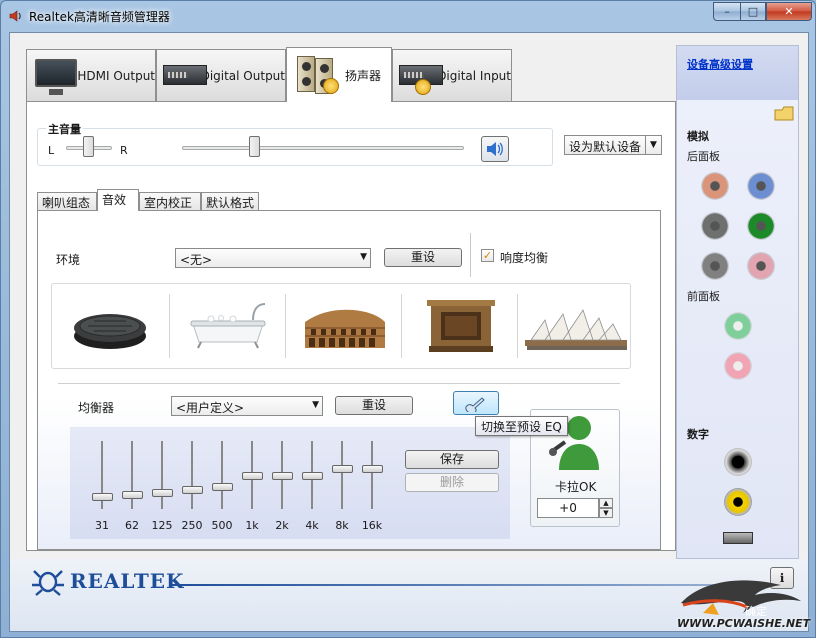  Describe the element at coordinates (273, 258) in the screenshot. I see `environment-select: <无> ▼` at that location.